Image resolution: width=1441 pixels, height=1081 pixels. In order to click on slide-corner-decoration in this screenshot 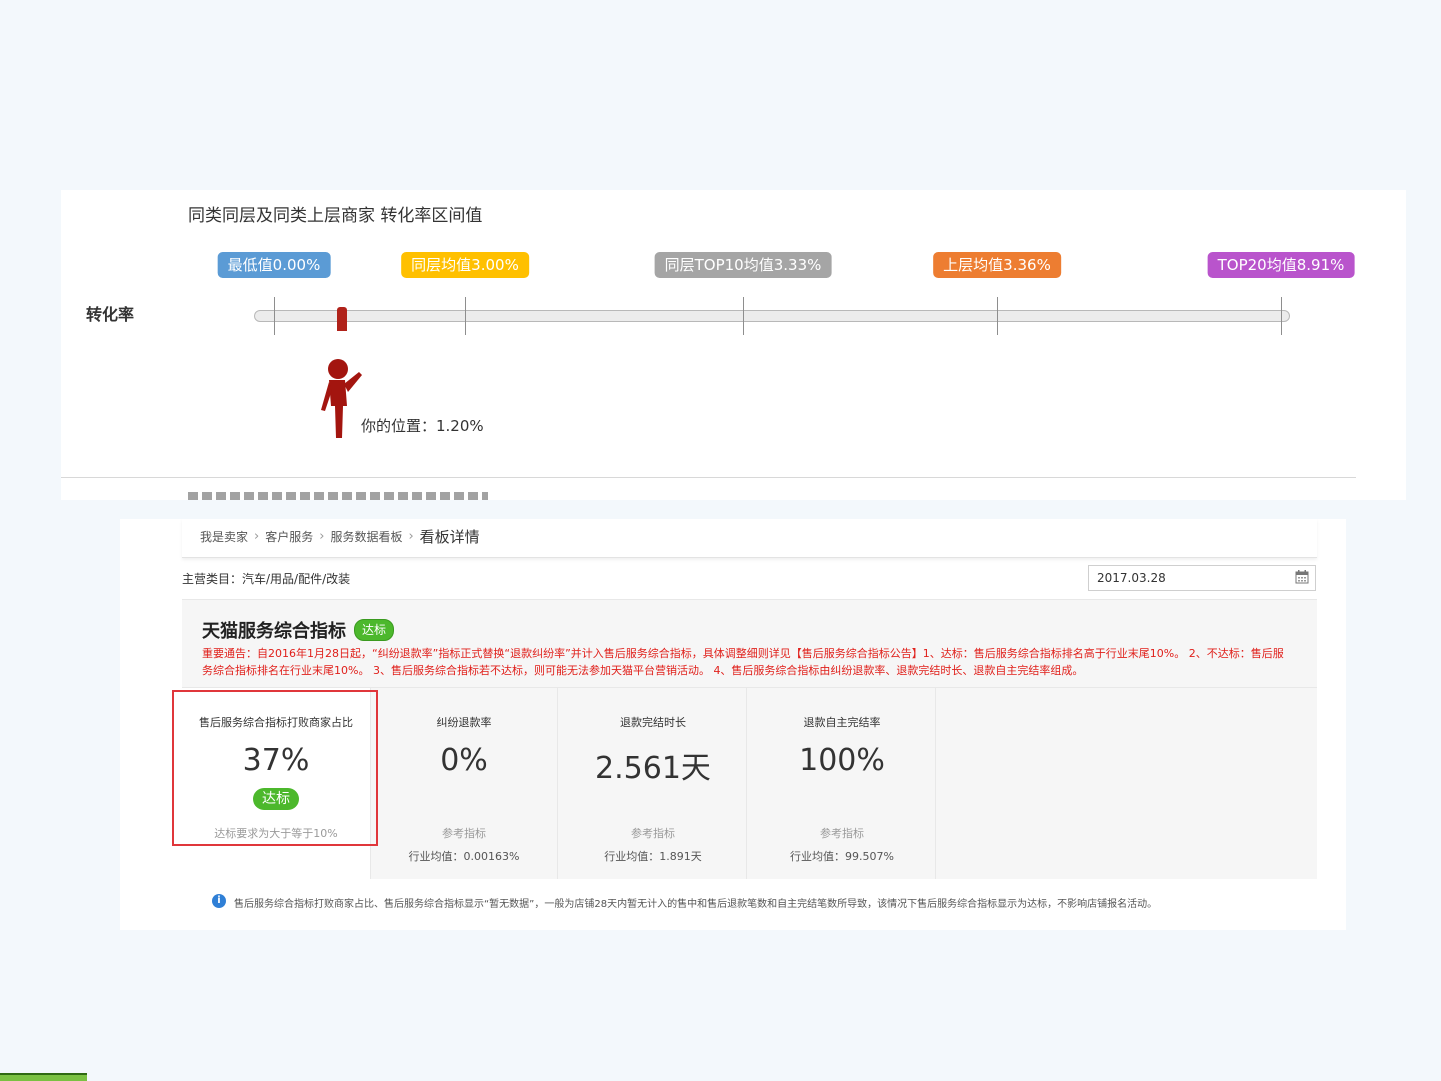, I will do `click(43, 1077)`.